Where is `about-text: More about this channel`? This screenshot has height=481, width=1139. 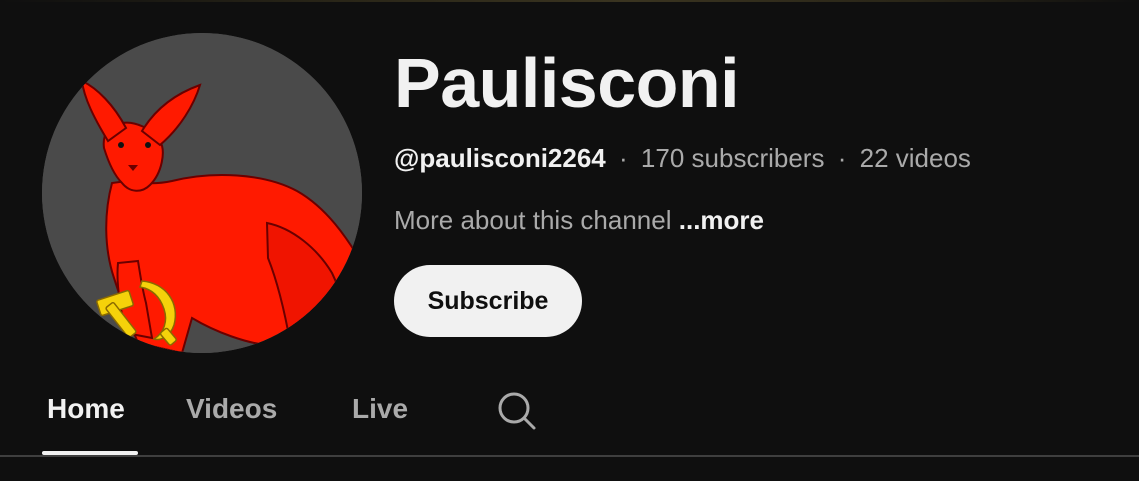
about-text: More about this channel is located at coordinates (533, 220).